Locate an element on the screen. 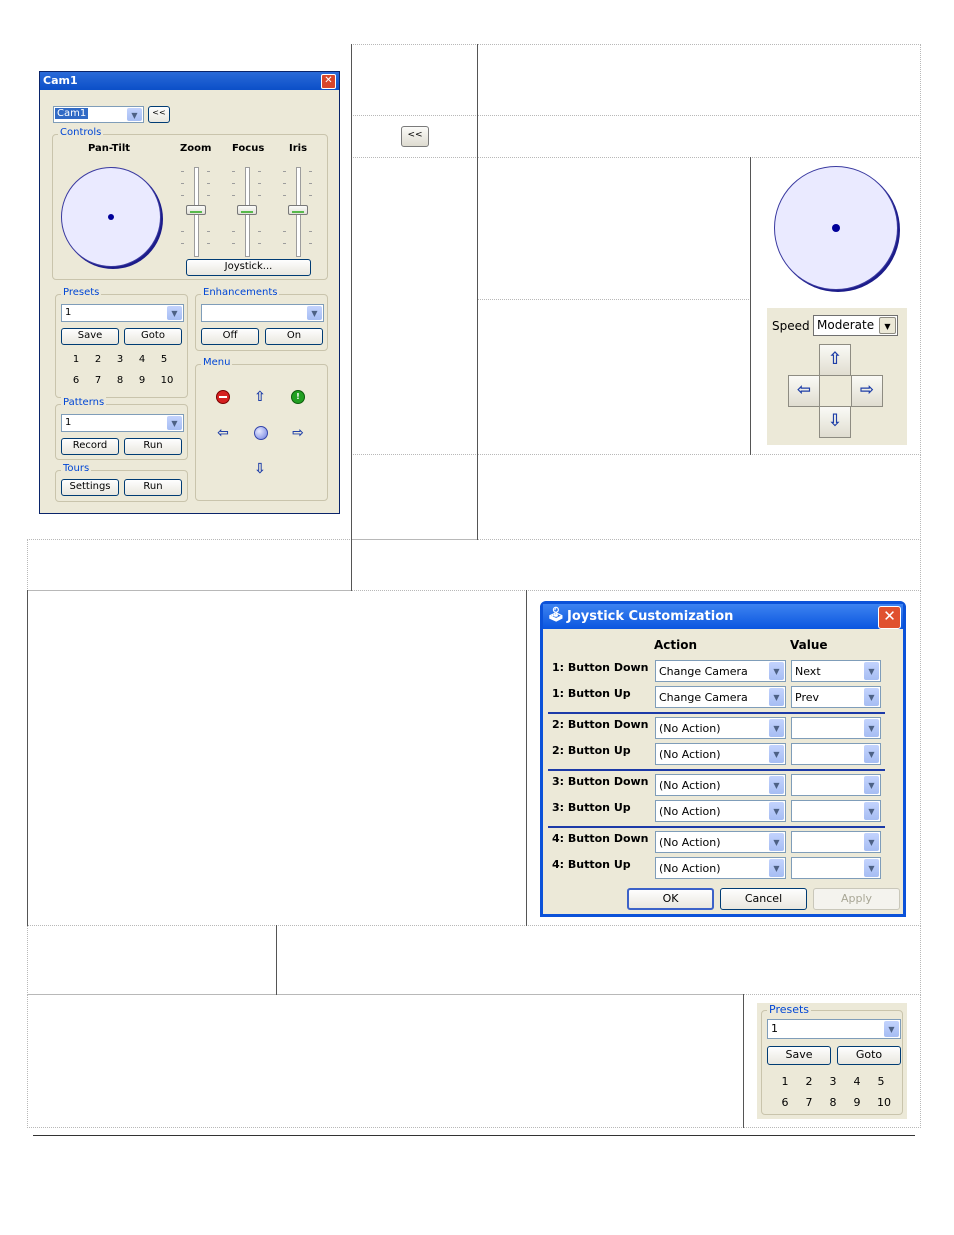 This screenshot has width=954, height=1235. preset-save-label: Save is located at coordinates (90, 335).